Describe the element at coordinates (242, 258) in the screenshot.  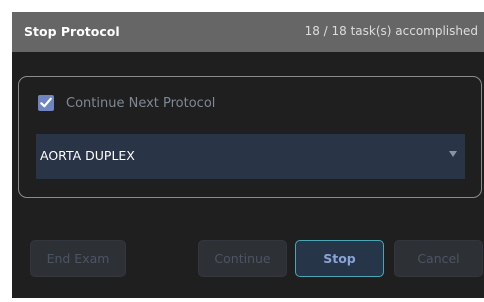
I see `continue-button: Continue` at that location.